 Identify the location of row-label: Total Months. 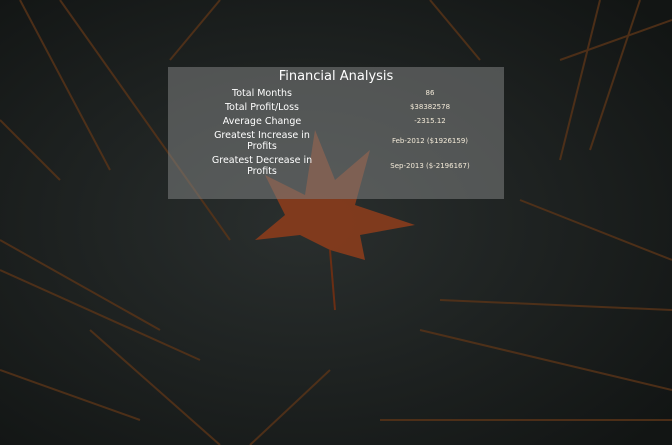
(262, 93).